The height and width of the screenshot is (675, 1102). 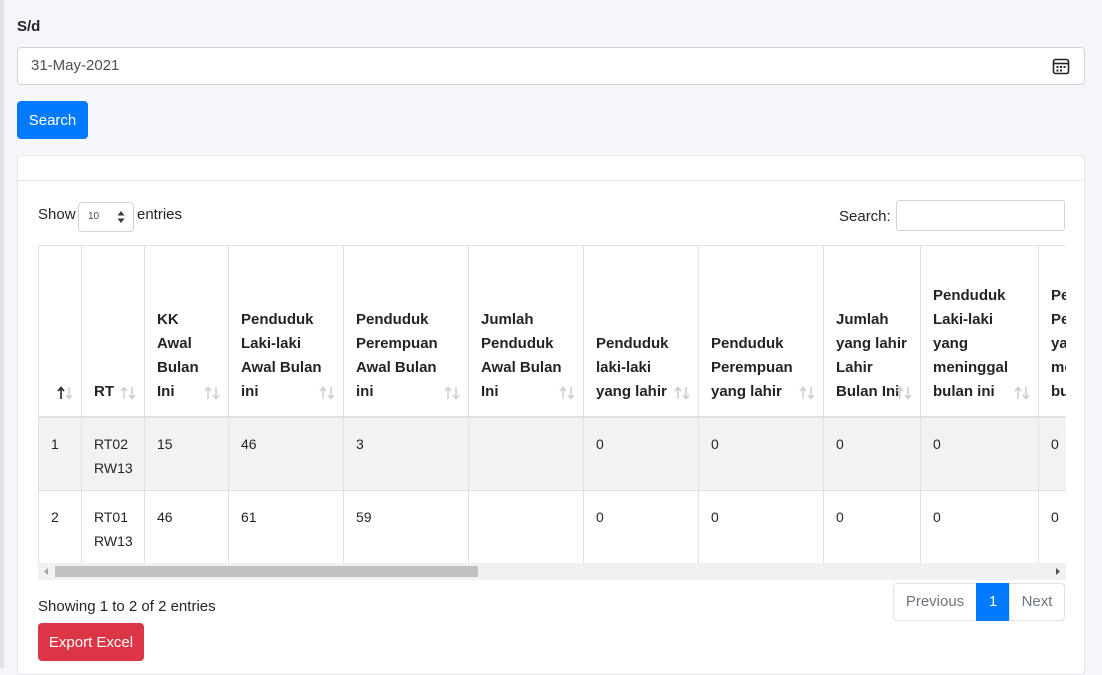 What do you see at coordinates (46, 571) in the screenshot?
I see `scroll-left-arrow-icon` at bounding box center [46, 571].